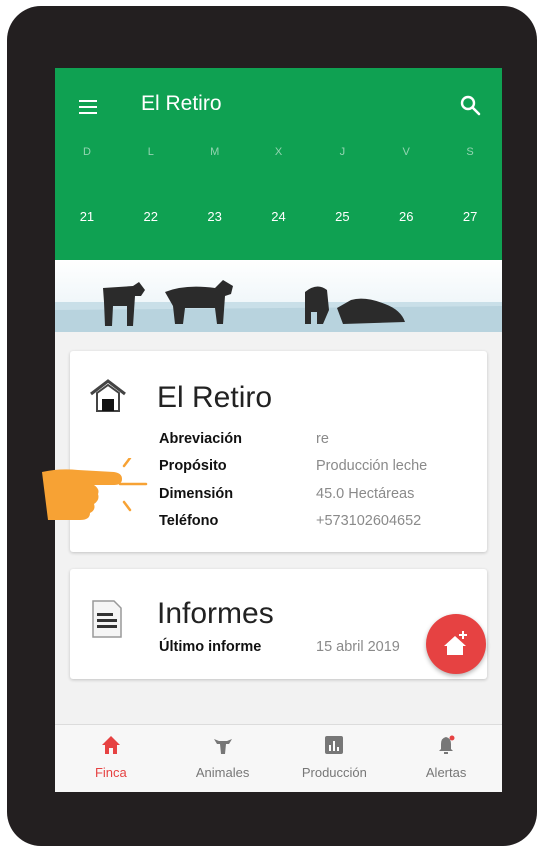 This screenshot has width=544, height=851. I want to click on detail-row: Teléfono +573102604652, so click(293, 522).